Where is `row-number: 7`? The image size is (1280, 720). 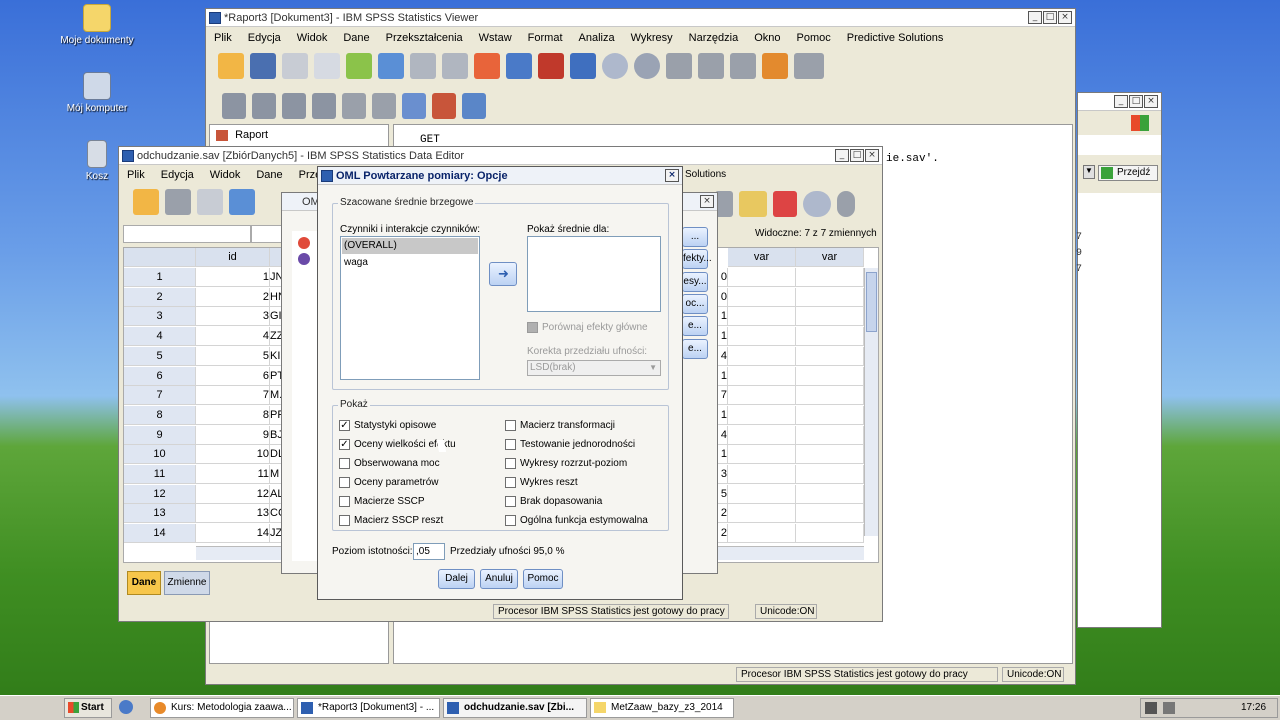 row-number: 7 is located at coordinates (160, 396).